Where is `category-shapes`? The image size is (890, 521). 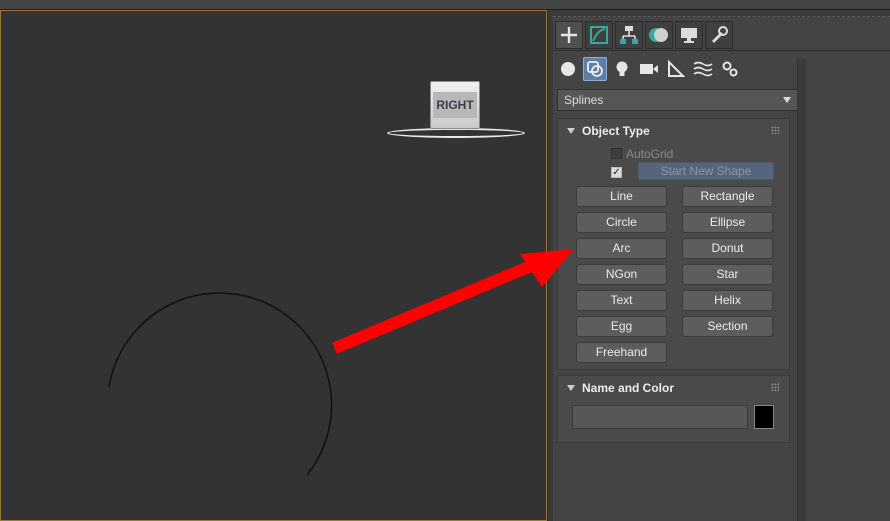 category-shapes is located at coordinates (595, 69).